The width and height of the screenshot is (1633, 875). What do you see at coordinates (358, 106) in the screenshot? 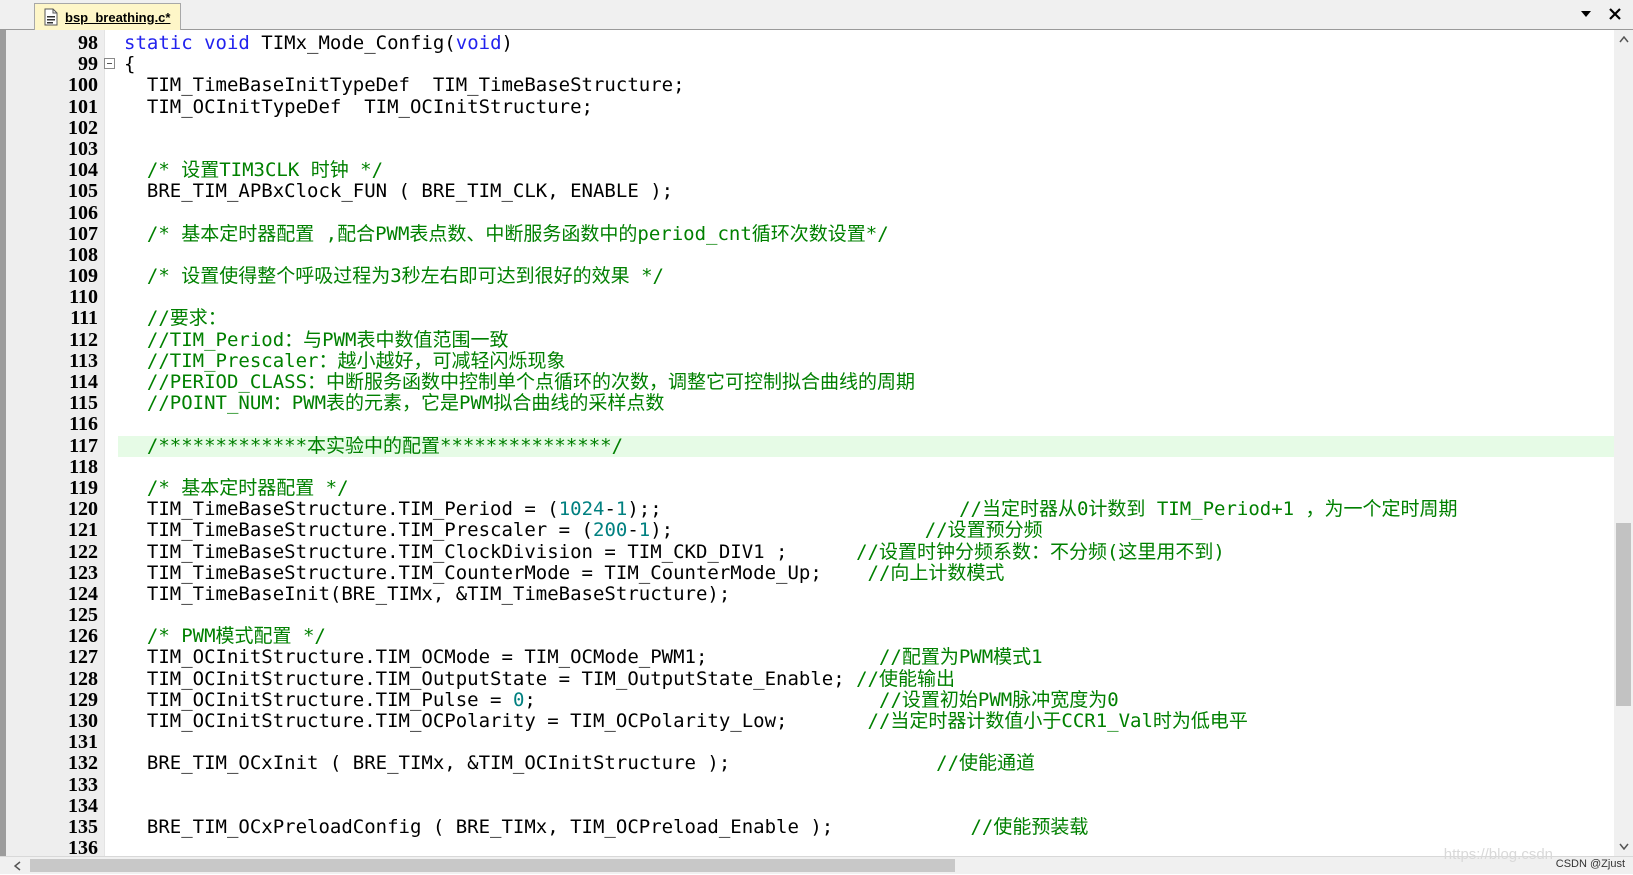
I see `code-token: TIM_OCInitTypeDef TIM_OCInitStructure;` at bounding box center [358, 106].